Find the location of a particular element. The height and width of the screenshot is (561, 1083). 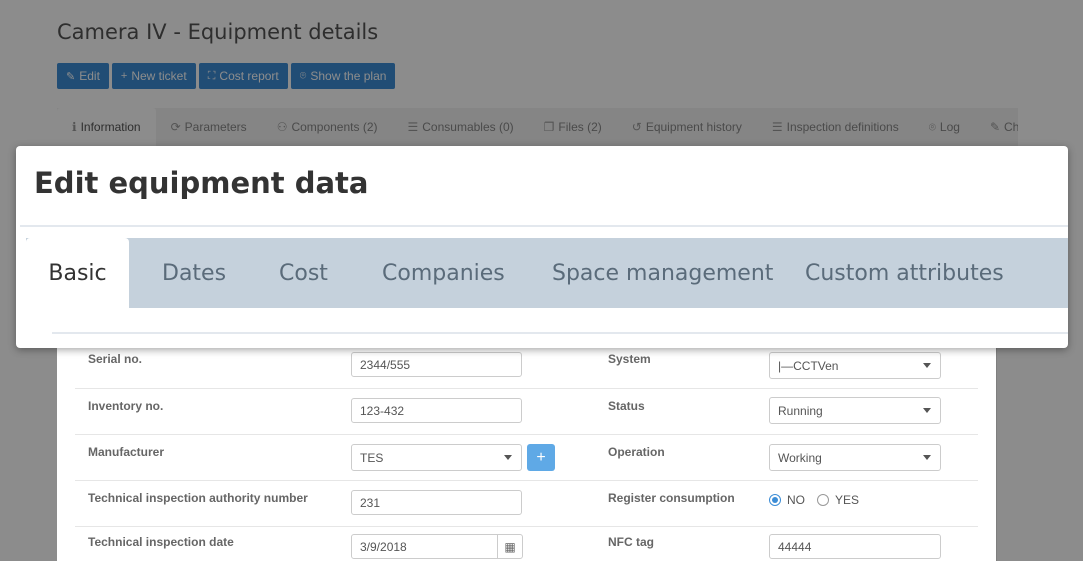

tech-date-label: Technical inspection date is located at coordinates (161, 542).